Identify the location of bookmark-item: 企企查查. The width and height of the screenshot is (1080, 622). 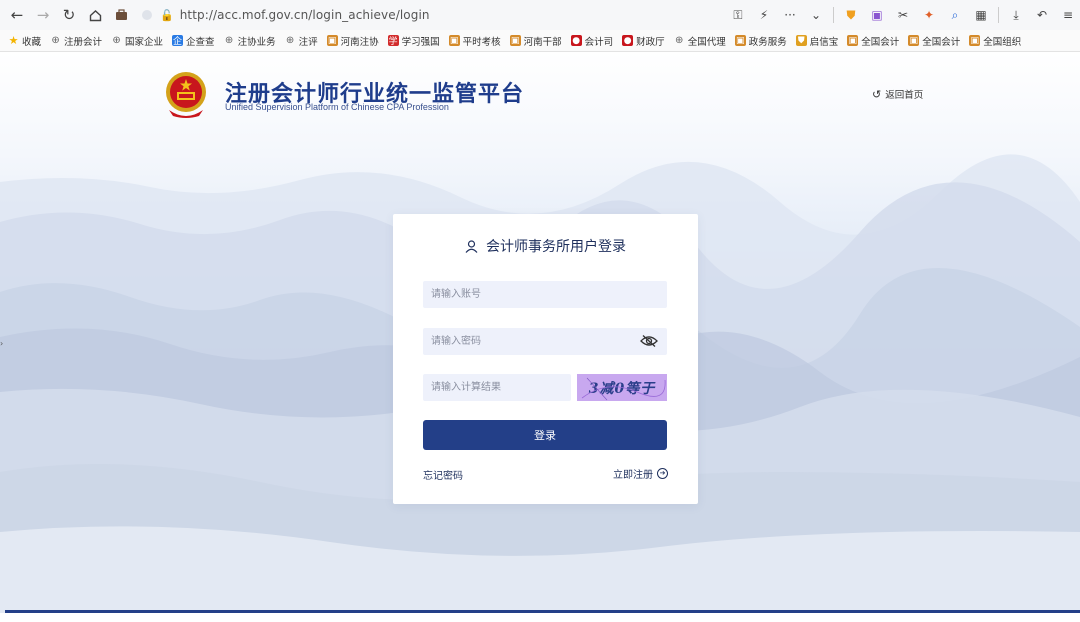
(193, 41).